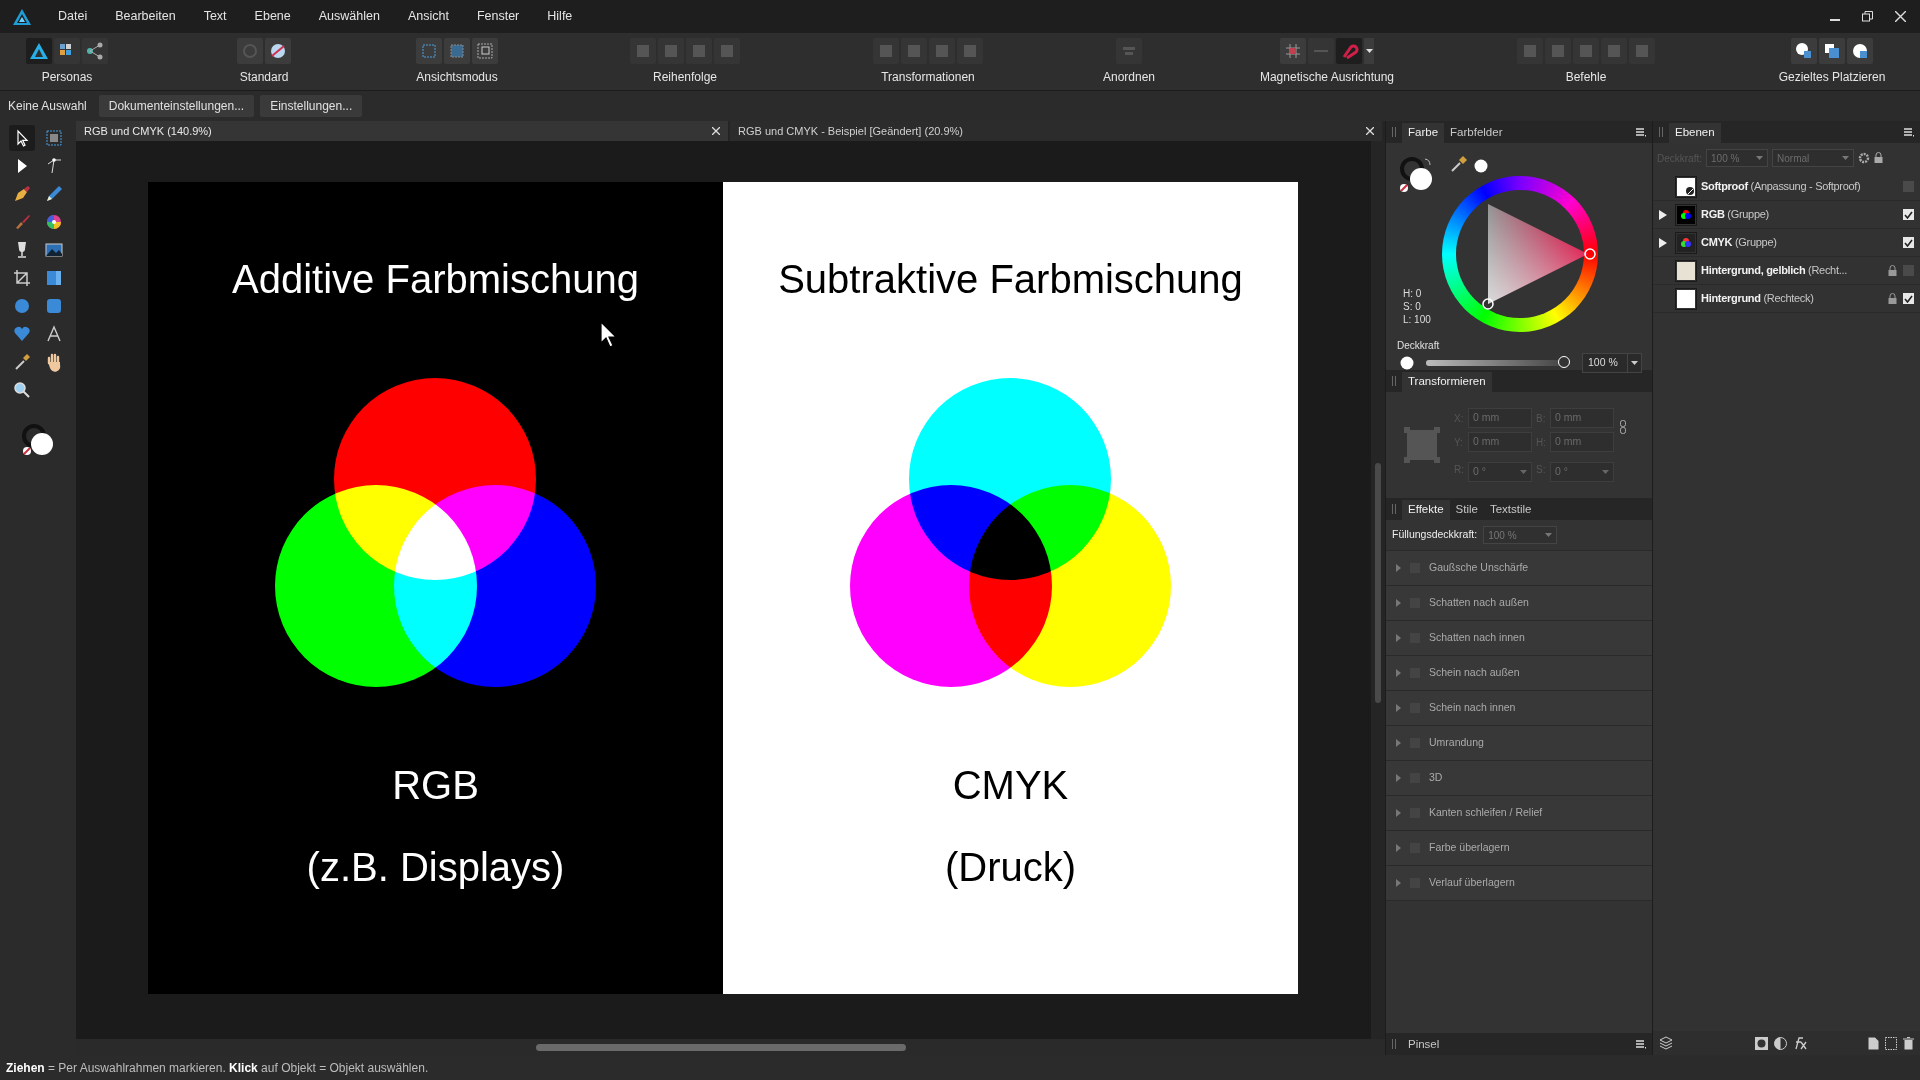 This screenshot has height=1080, width=1920. I want to click on hsl-value: L: 100, so click(1417, 319).